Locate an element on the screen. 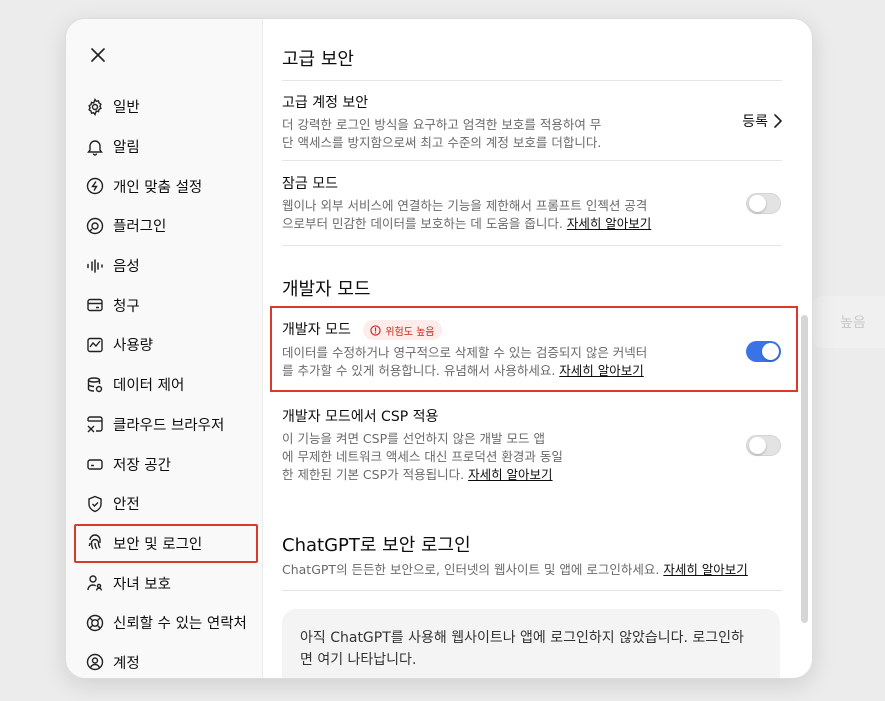  sidebar-item-label: 개인 맞춤 설정 is located at coordinates (158, 187).